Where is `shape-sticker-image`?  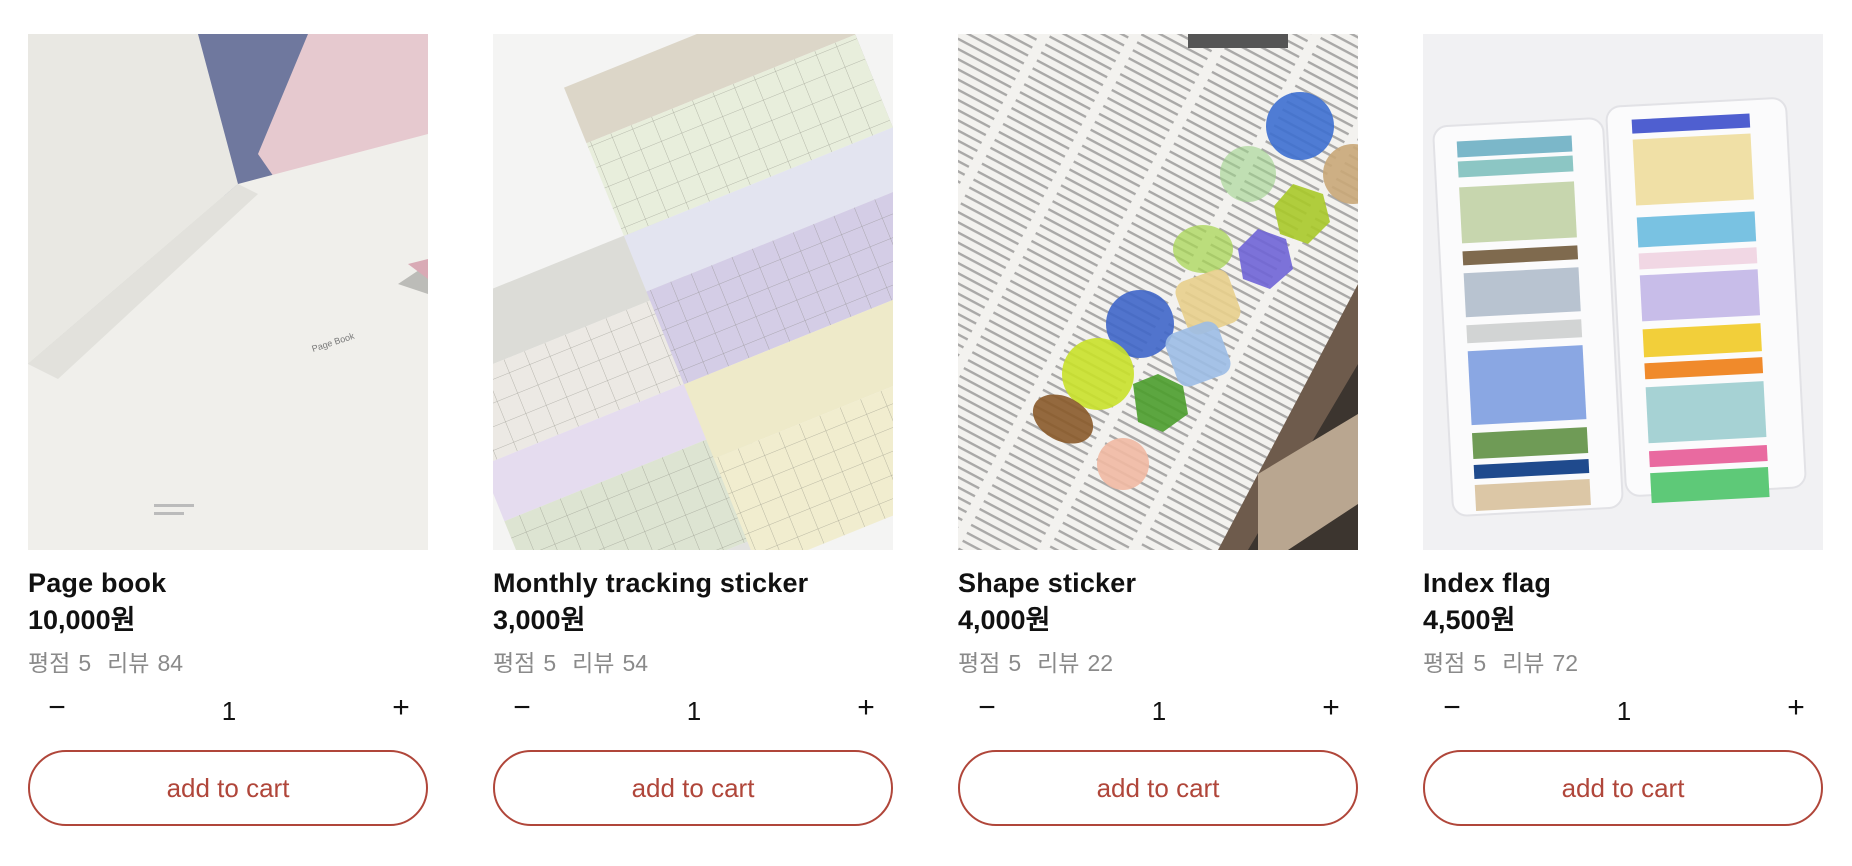 shape-sticker-image is located at coordinates (1158, 292).